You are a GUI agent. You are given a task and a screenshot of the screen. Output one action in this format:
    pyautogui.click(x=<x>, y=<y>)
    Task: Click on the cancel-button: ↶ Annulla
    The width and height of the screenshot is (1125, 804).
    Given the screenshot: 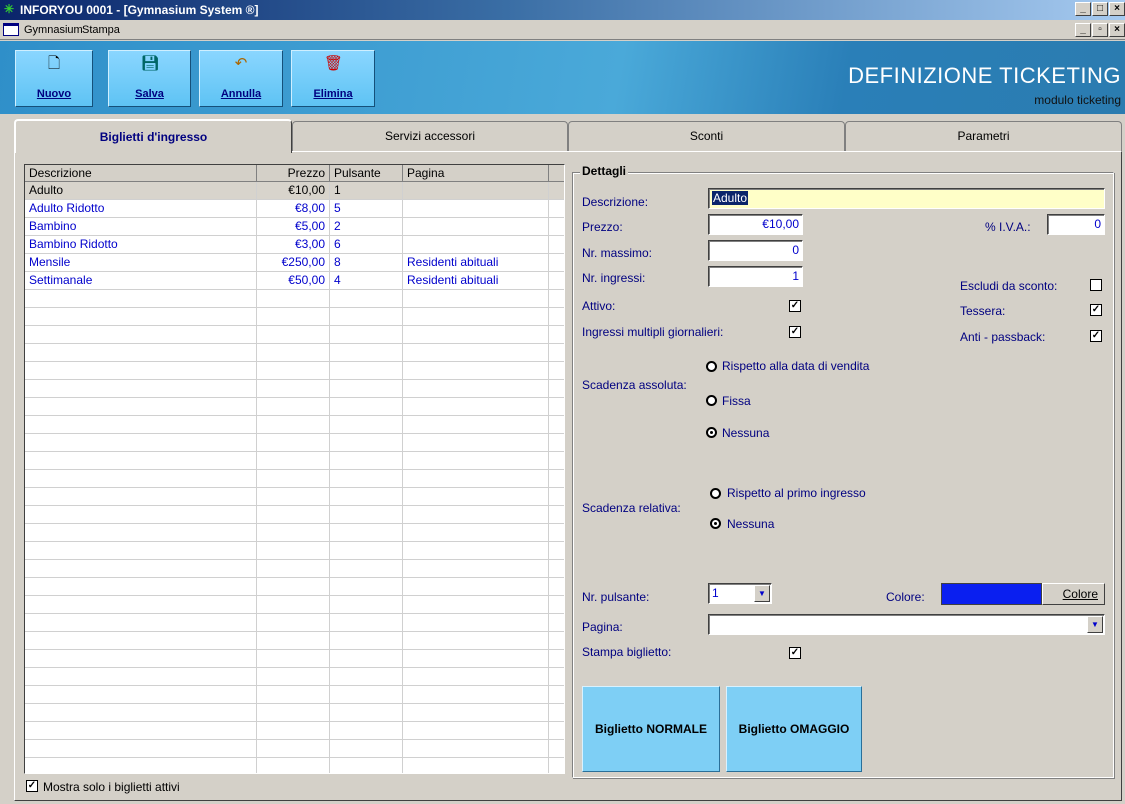 What is the action you would take?
    pyautogui.click(x=241, y=78)
    